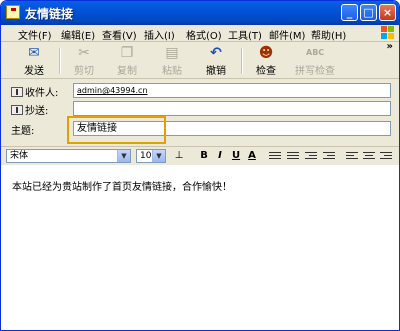 This screenshot has width=400, height=331. What do you see at coordinates (386, 156) in the screenshot?
I see `align-right-icon` at bounding box center [386, 156].